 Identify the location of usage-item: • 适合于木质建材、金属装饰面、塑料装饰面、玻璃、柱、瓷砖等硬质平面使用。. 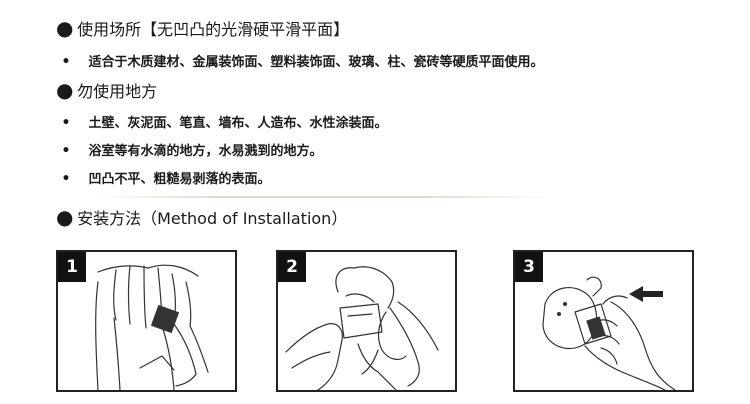
(302, 62).